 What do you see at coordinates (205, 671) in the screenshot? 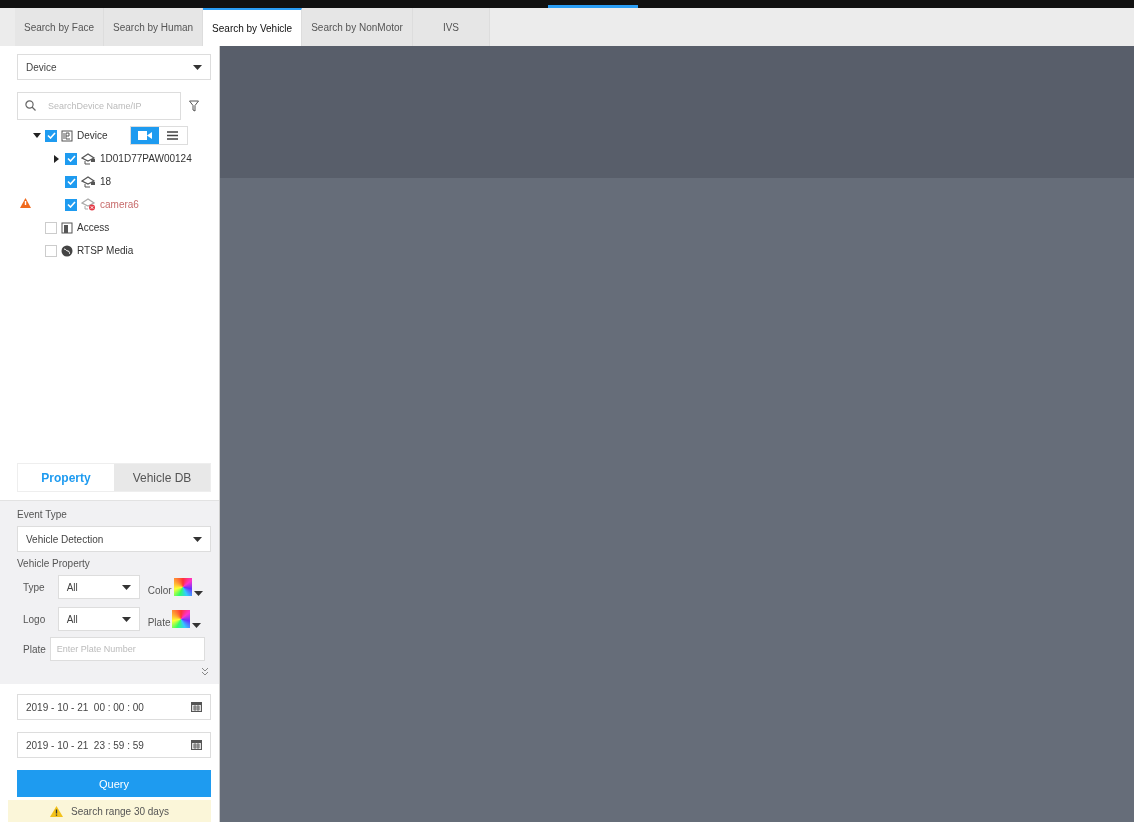
I see `double-chevron-icon` at bounding box center [205, 671].